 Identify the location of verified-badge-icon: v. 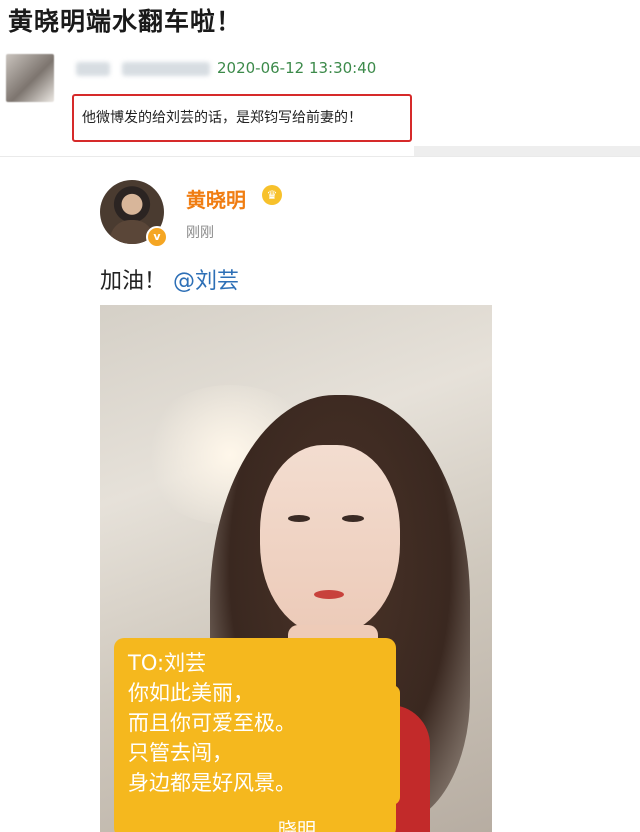
(157, 237).